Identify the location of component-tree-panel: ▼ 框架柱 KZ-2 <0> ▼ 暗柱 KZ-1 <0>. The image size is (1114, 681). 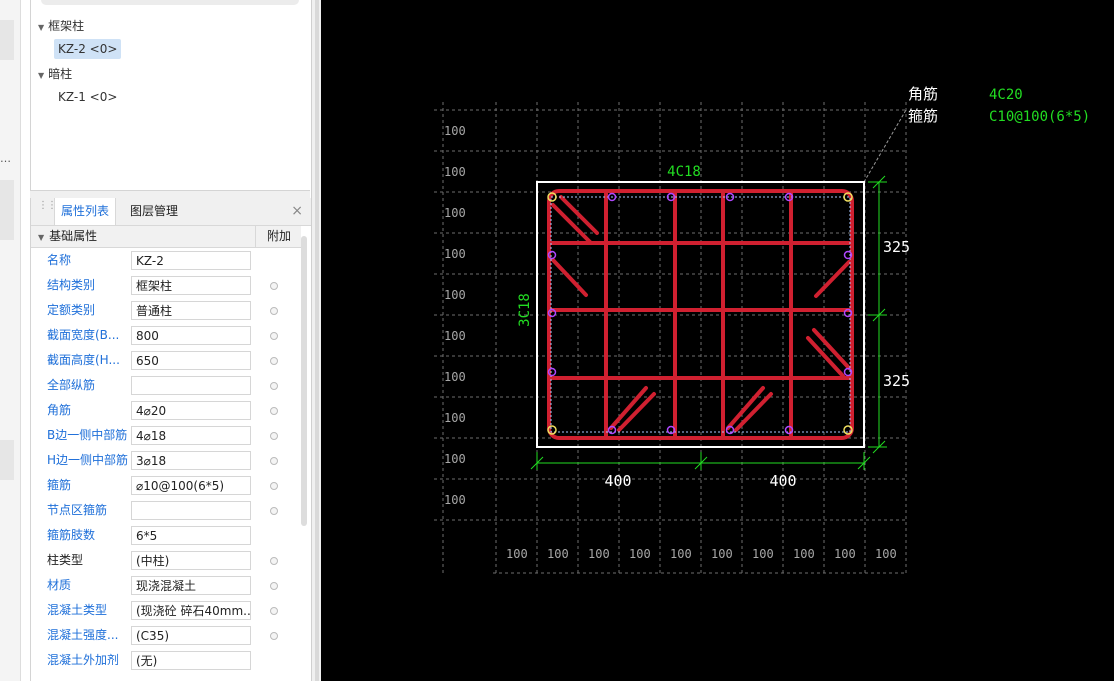
(171, 95).